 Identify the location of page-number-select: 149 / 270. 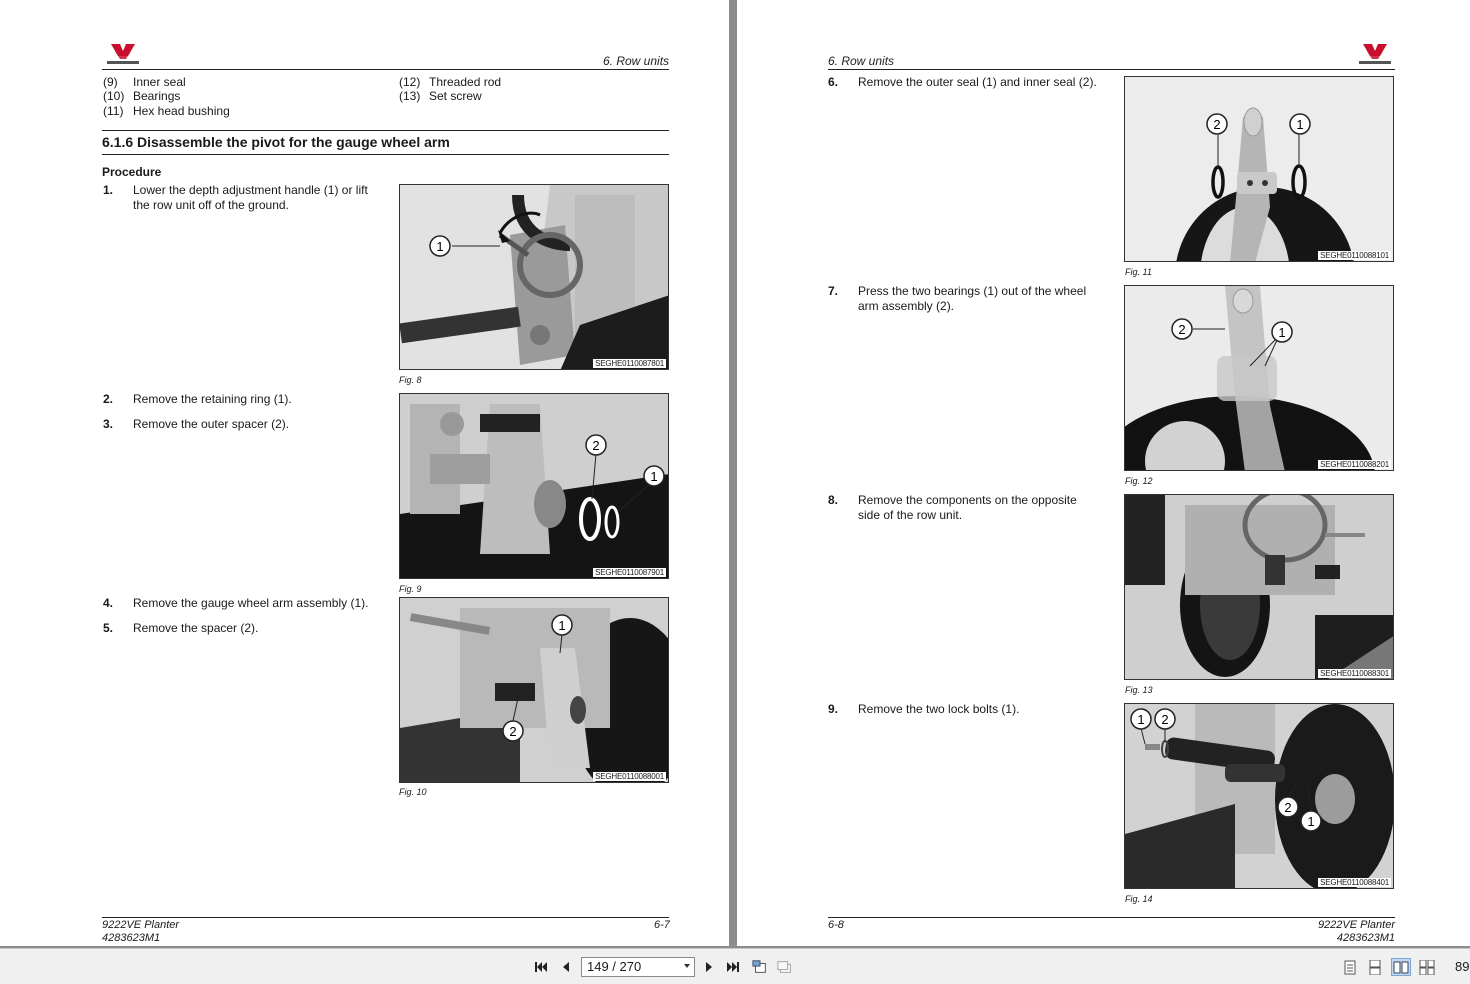
(638, 967).